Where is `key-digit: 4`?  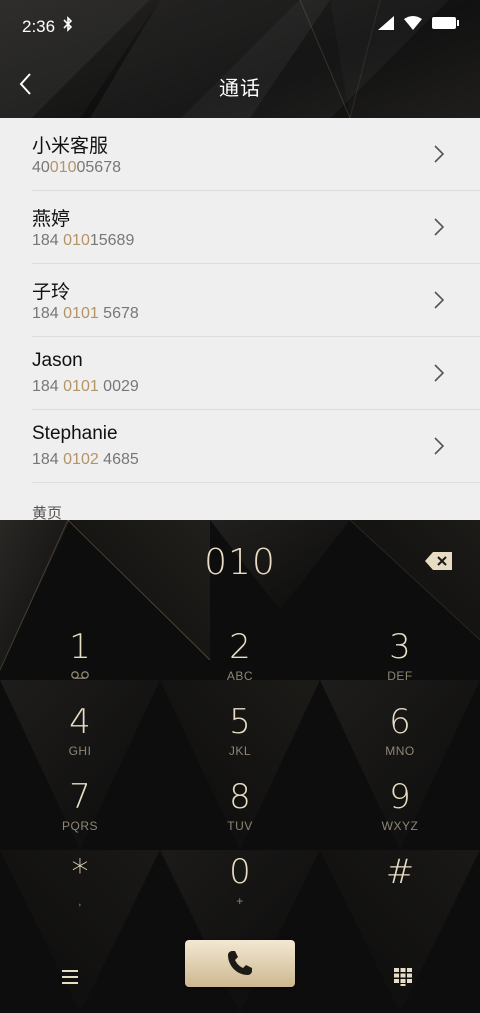 key-digit: 4 is located at coordinates (80, 722).